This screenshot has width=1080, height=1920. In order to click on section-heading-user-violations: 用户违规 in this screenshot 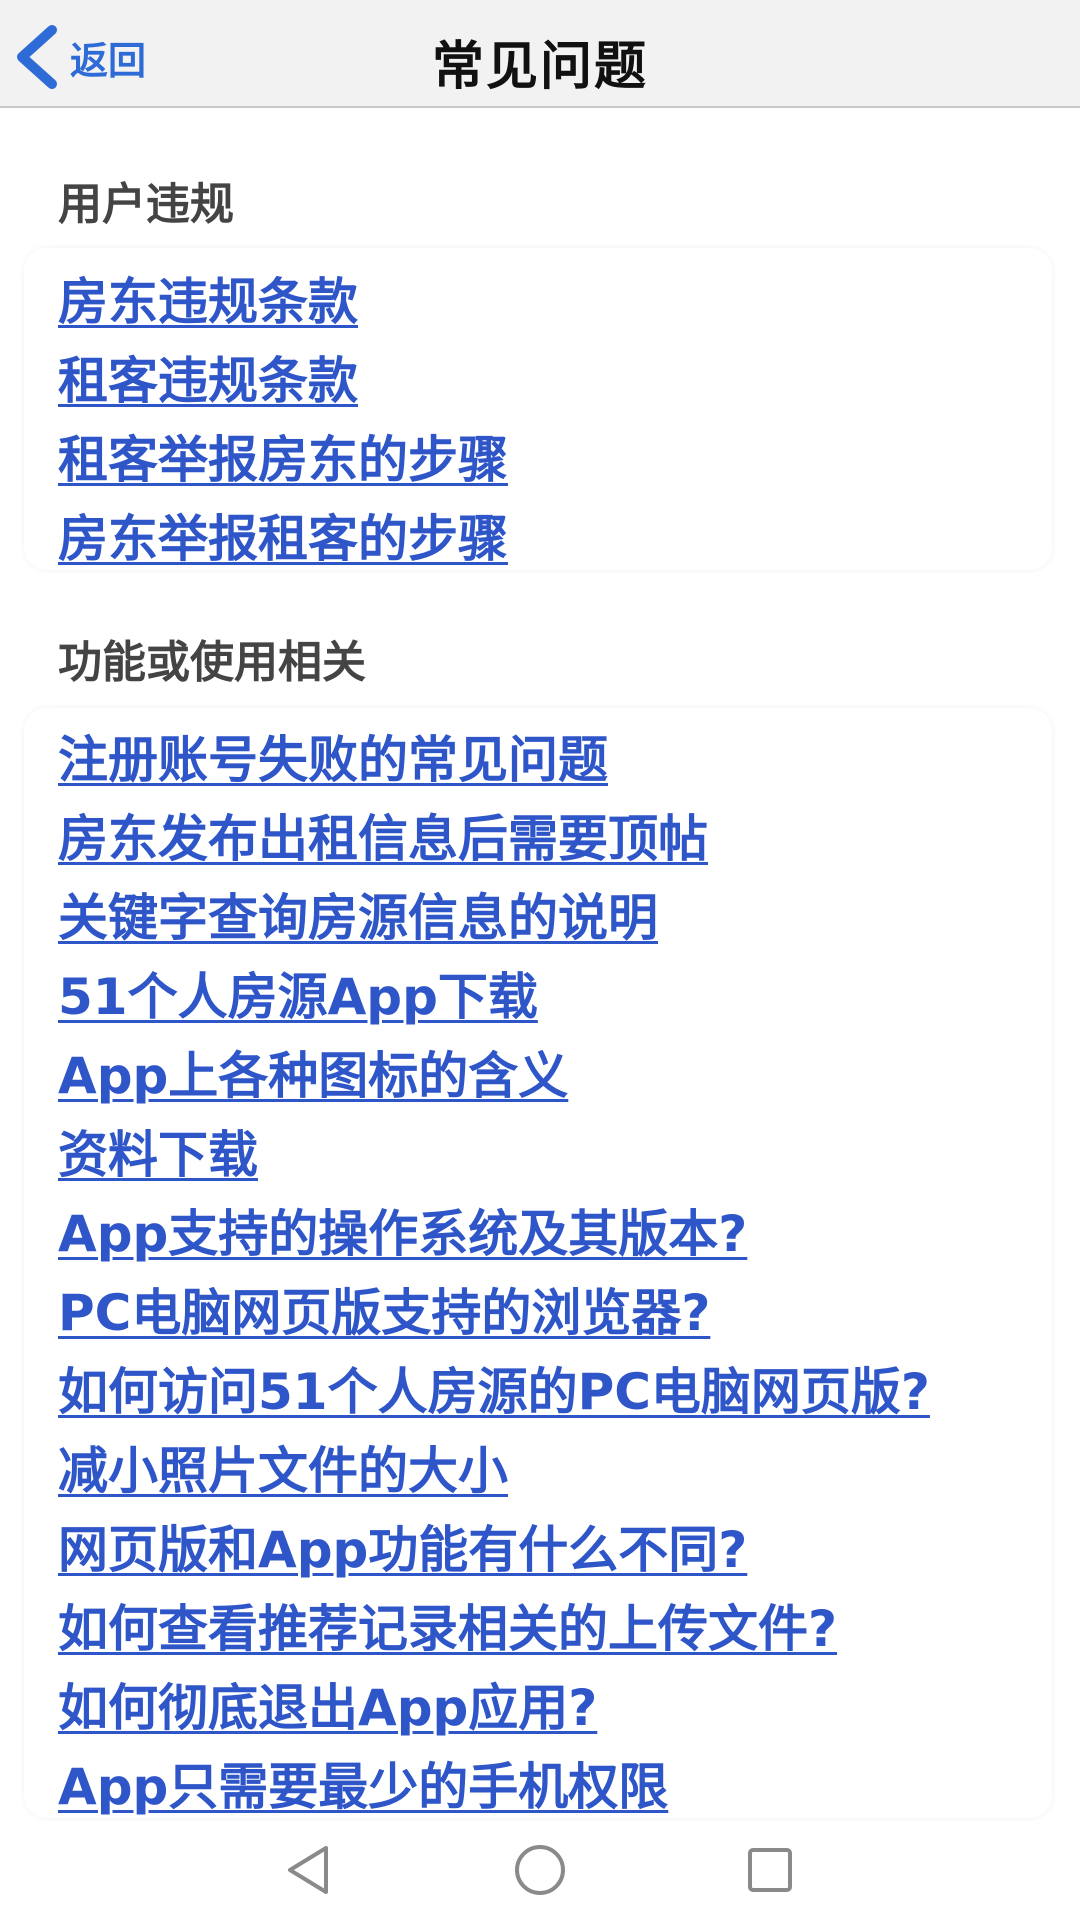, I will do `click(146, 204)`.